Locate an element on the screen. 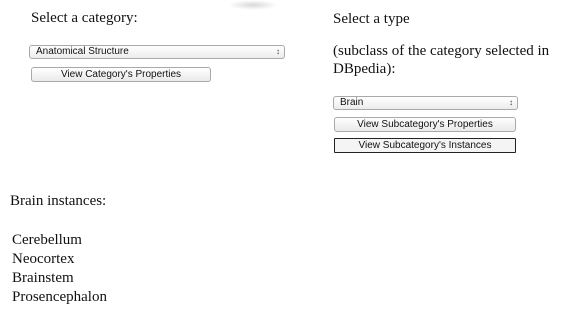 Image resolution: width=571 pixels, height=309 pixels. list-item: Prosencephalon is located at coordinates (59, 297).